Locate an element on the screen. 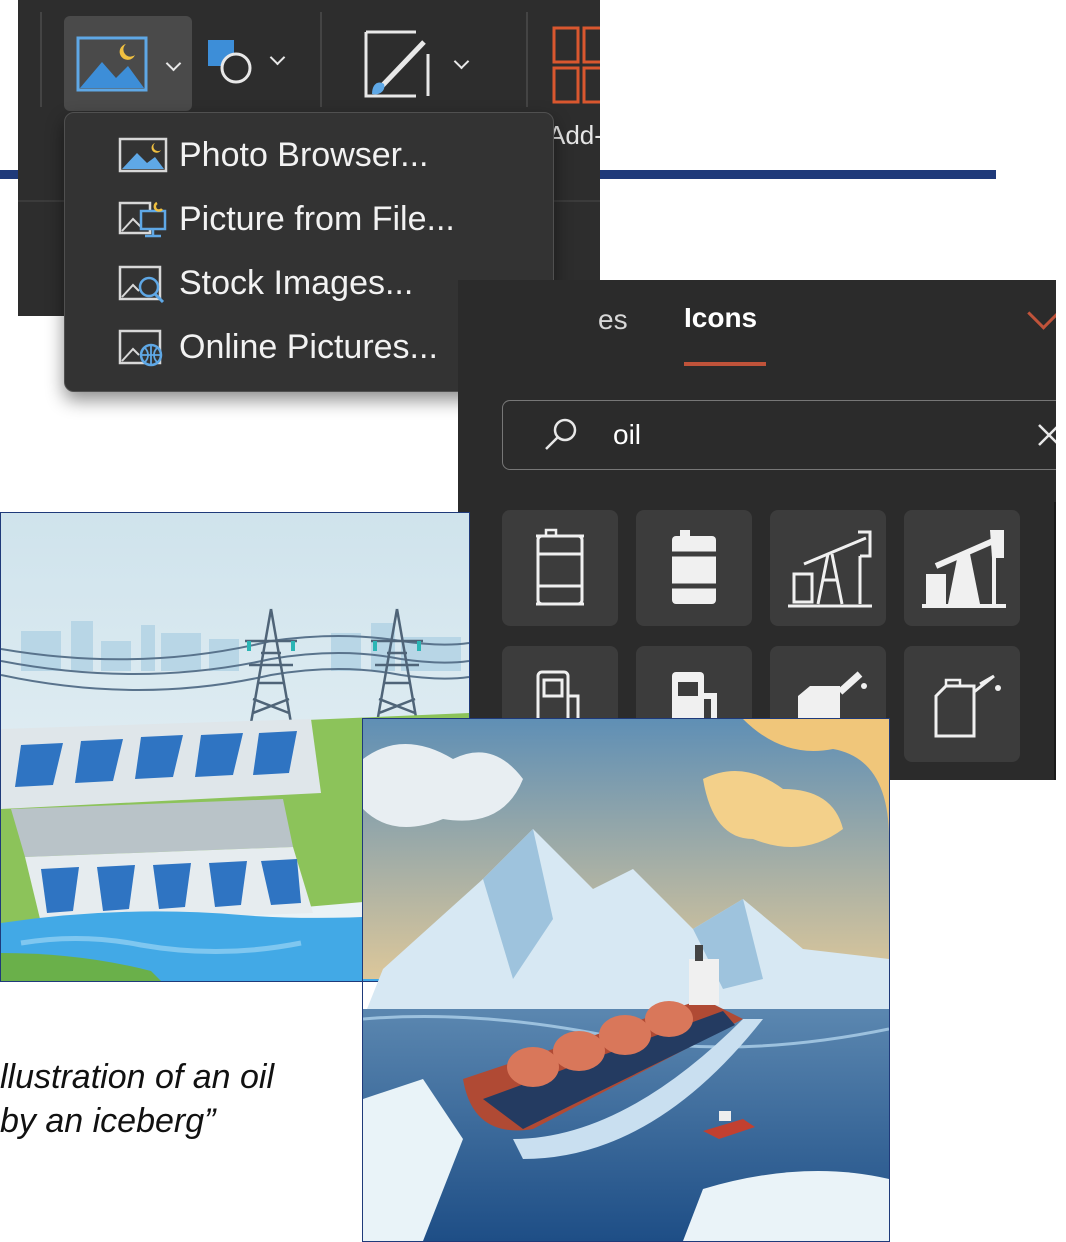  addins-label: Add- is located at coordinates (574, 135).